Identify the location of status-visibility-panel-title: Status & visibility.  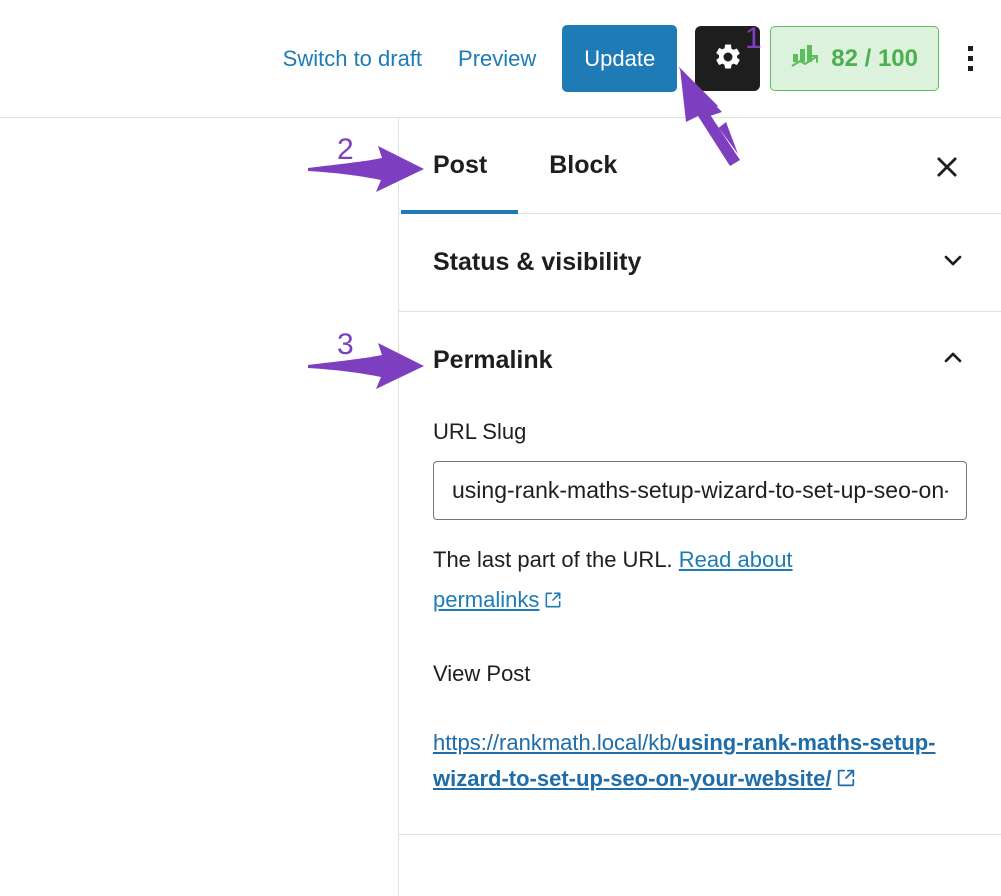
(537, 262).